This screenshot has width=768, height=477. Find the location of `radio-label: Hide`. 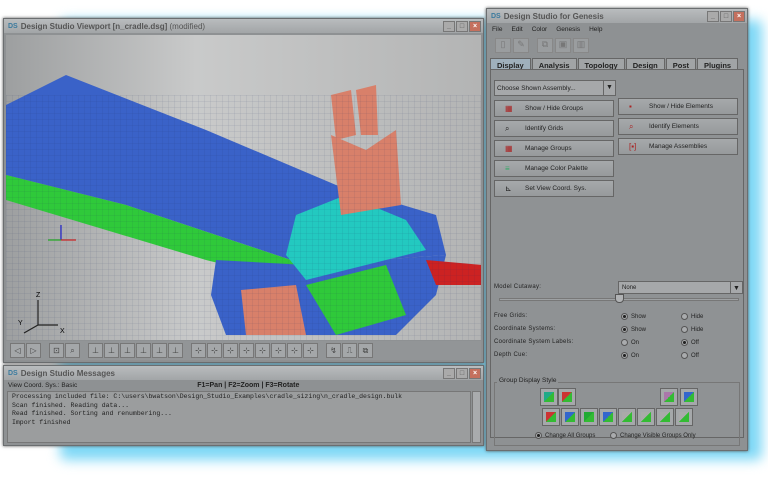

radio-label: Hide is located at coordinates (697, 316).